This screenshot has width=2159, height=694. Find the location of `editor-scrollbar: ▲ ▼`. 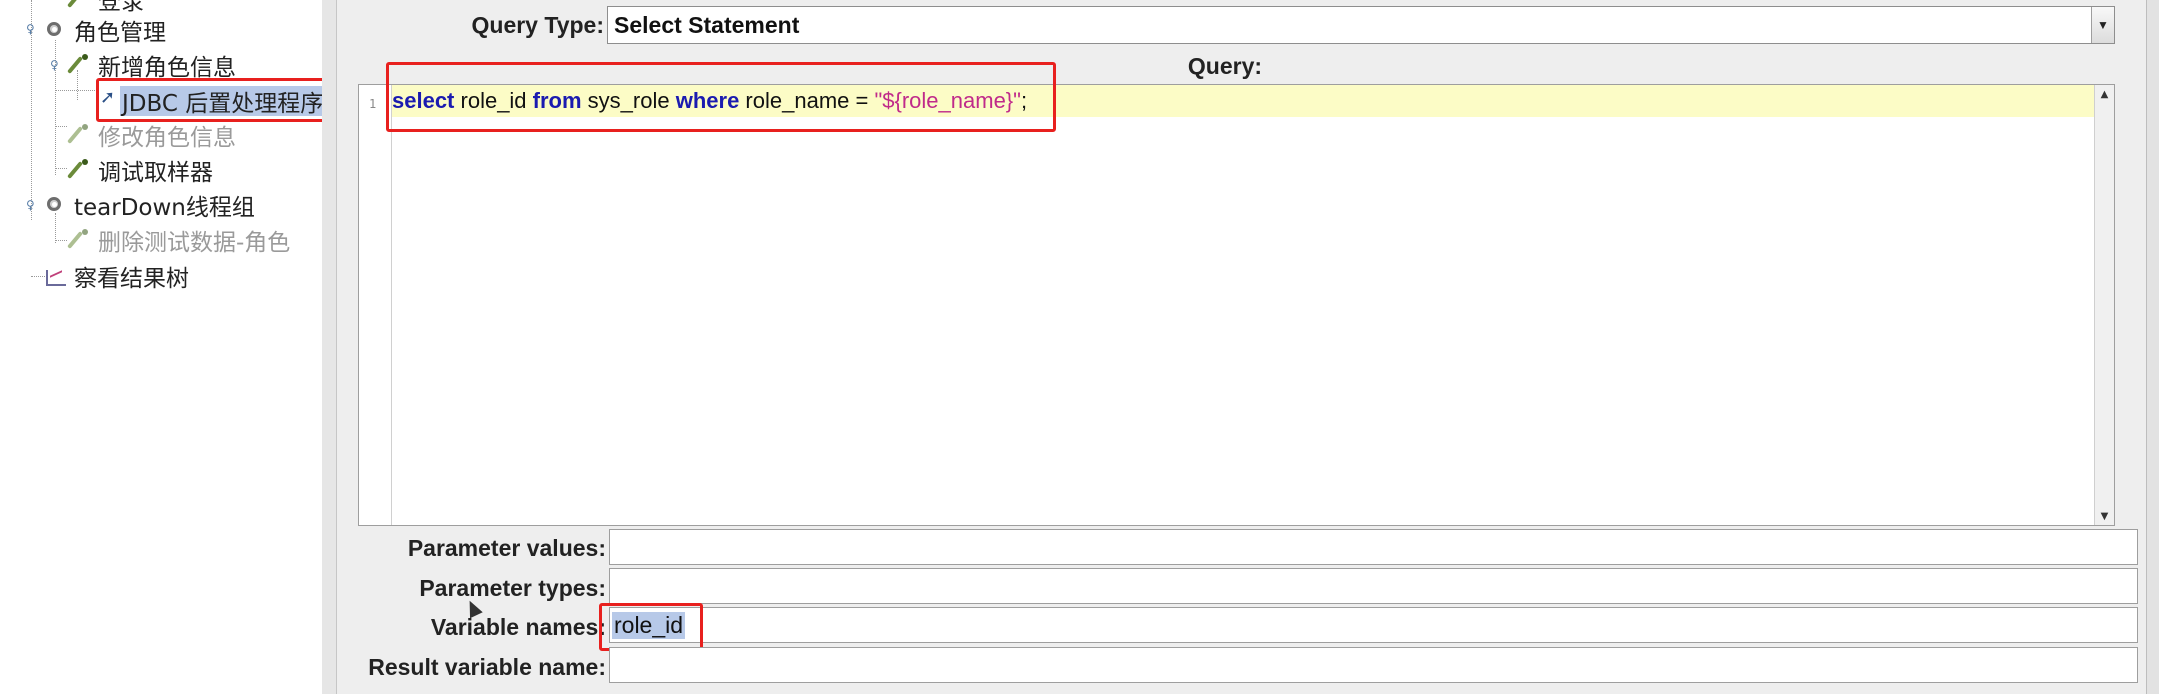

editor-scrollbar: ▲ ▼ is located at coordinates (2104, 305).